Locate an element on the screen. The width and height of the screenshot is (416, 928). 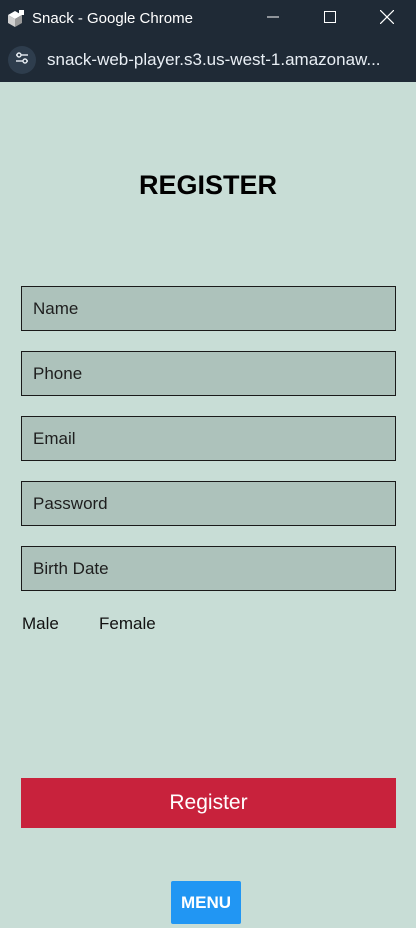
close-icon is located at coordinates (386, 19).